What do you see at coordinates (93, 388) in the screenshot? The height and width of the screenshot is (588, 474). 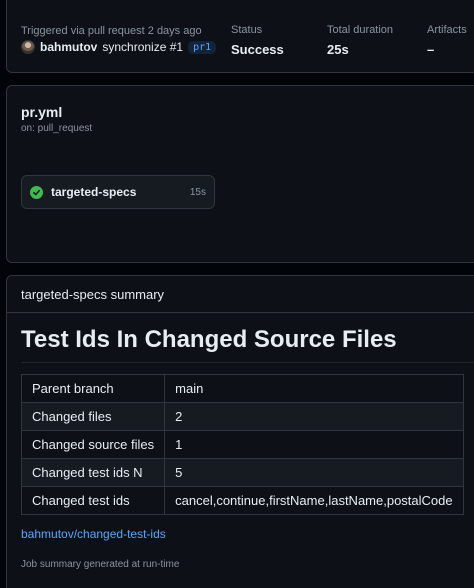 I see `table-cell-key: Parent branch` at bounding box center [93, 388].